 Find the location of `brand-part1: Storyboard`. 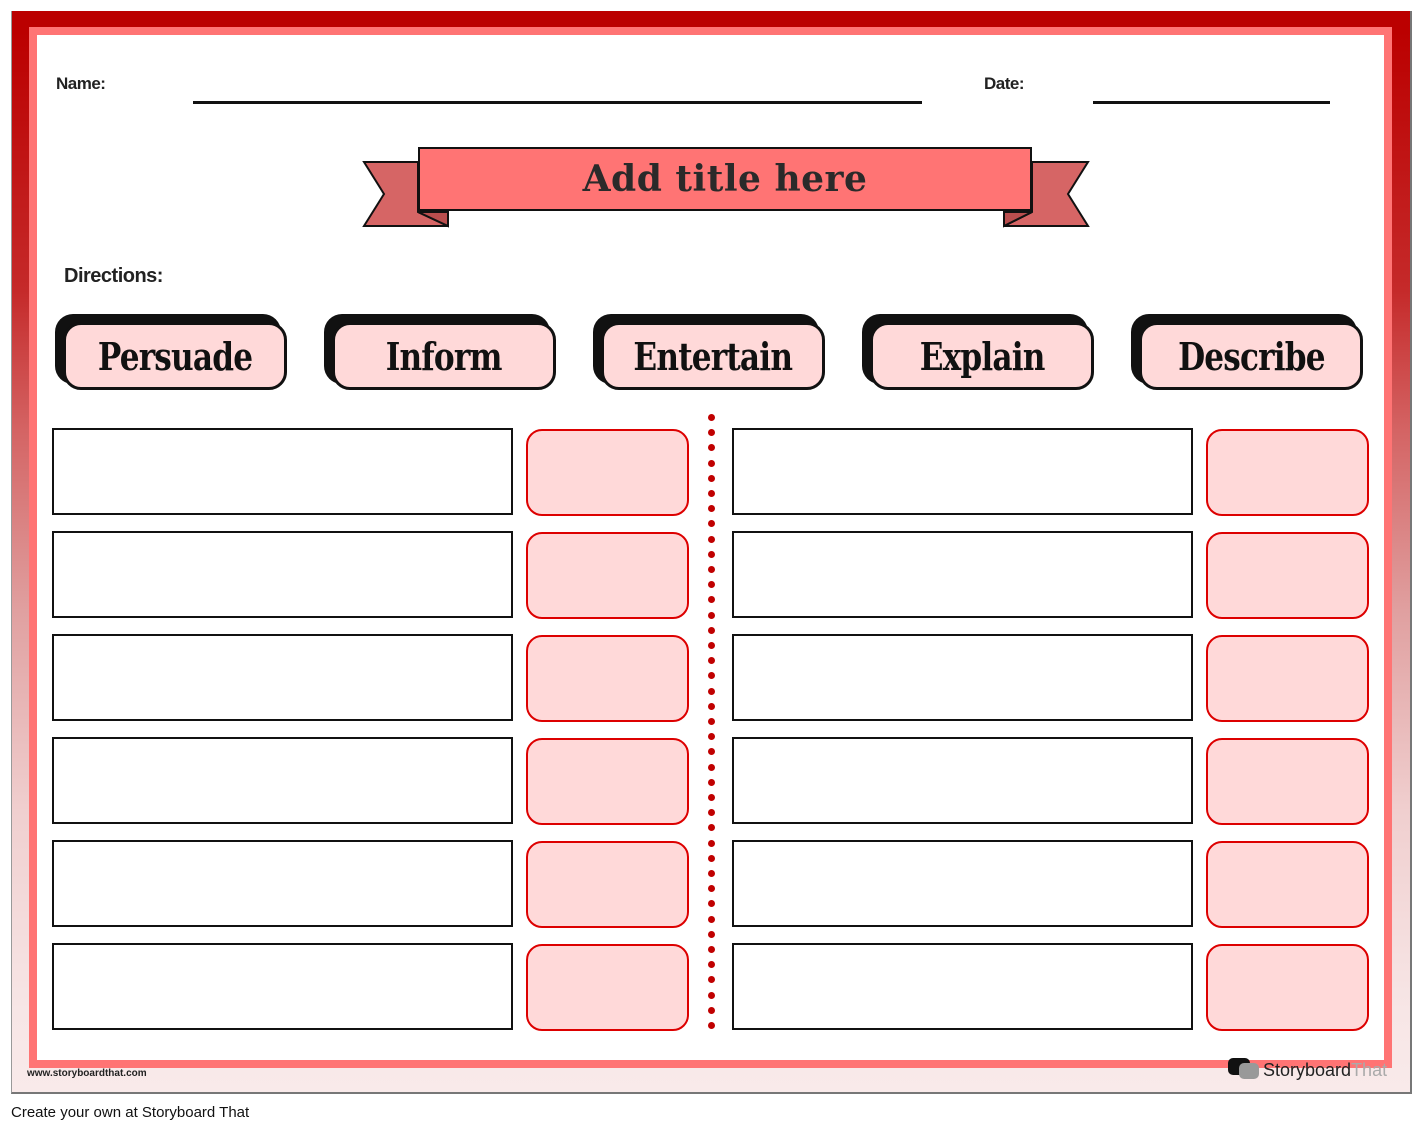

brand-part1: Storyboard is located at coordinates (1307, 1069).